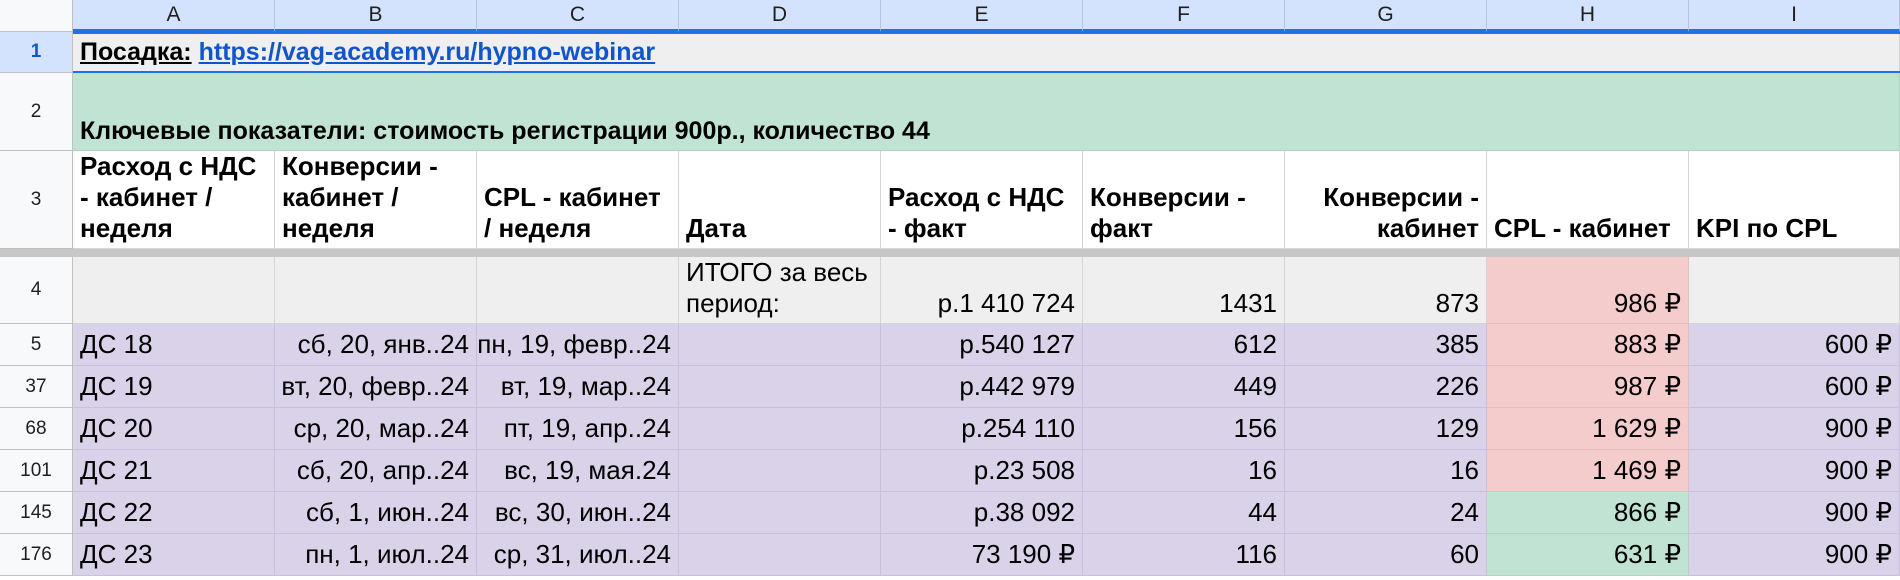 The image size is (1900, 580). I want to click on row-6-col-d, so click(780, 555).